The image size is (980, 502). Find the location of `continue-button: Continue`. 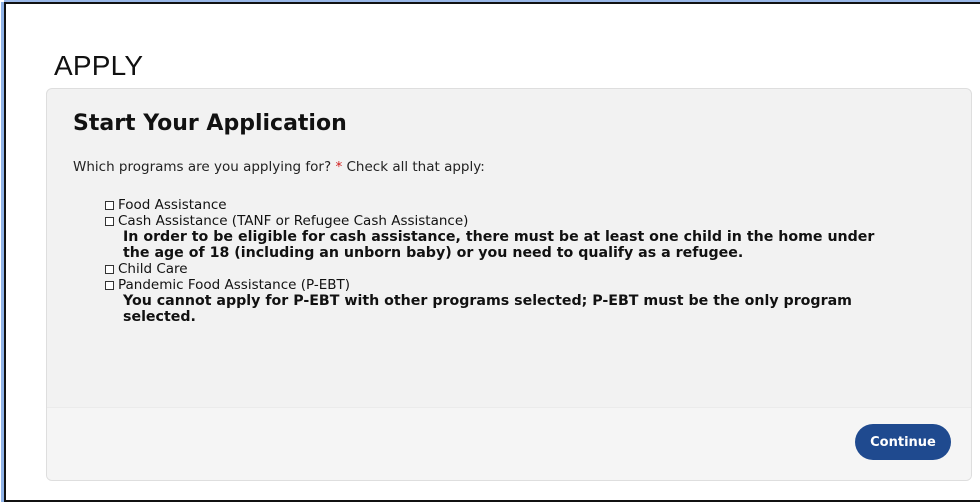

continue-button: Continue is located at coordinates (903, 442).